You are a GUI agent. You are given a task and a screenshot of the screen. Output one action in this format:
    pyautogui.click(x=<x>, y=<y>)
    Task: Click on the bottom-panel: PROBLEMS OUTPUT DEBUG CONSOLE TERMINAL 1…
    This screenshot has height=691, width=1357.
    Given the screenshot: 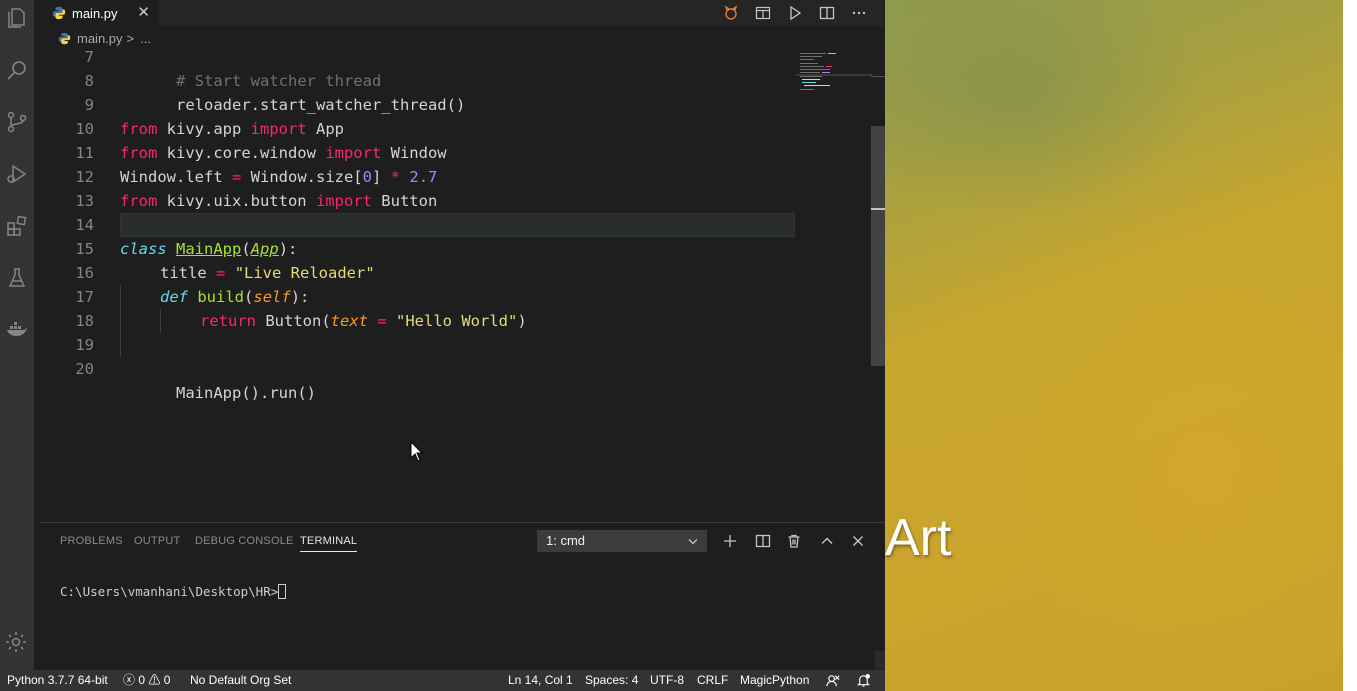 What is the action you would take?
    pyautogui.click(x=462, y=596)
    